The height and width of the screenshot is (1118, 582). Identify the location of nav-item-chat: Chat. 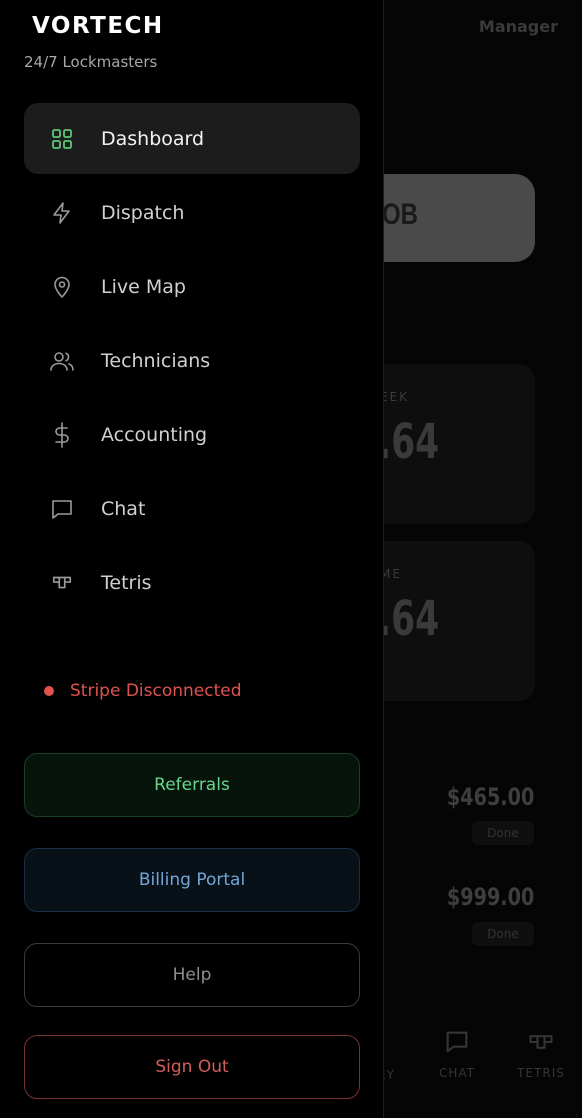
(192, 508).